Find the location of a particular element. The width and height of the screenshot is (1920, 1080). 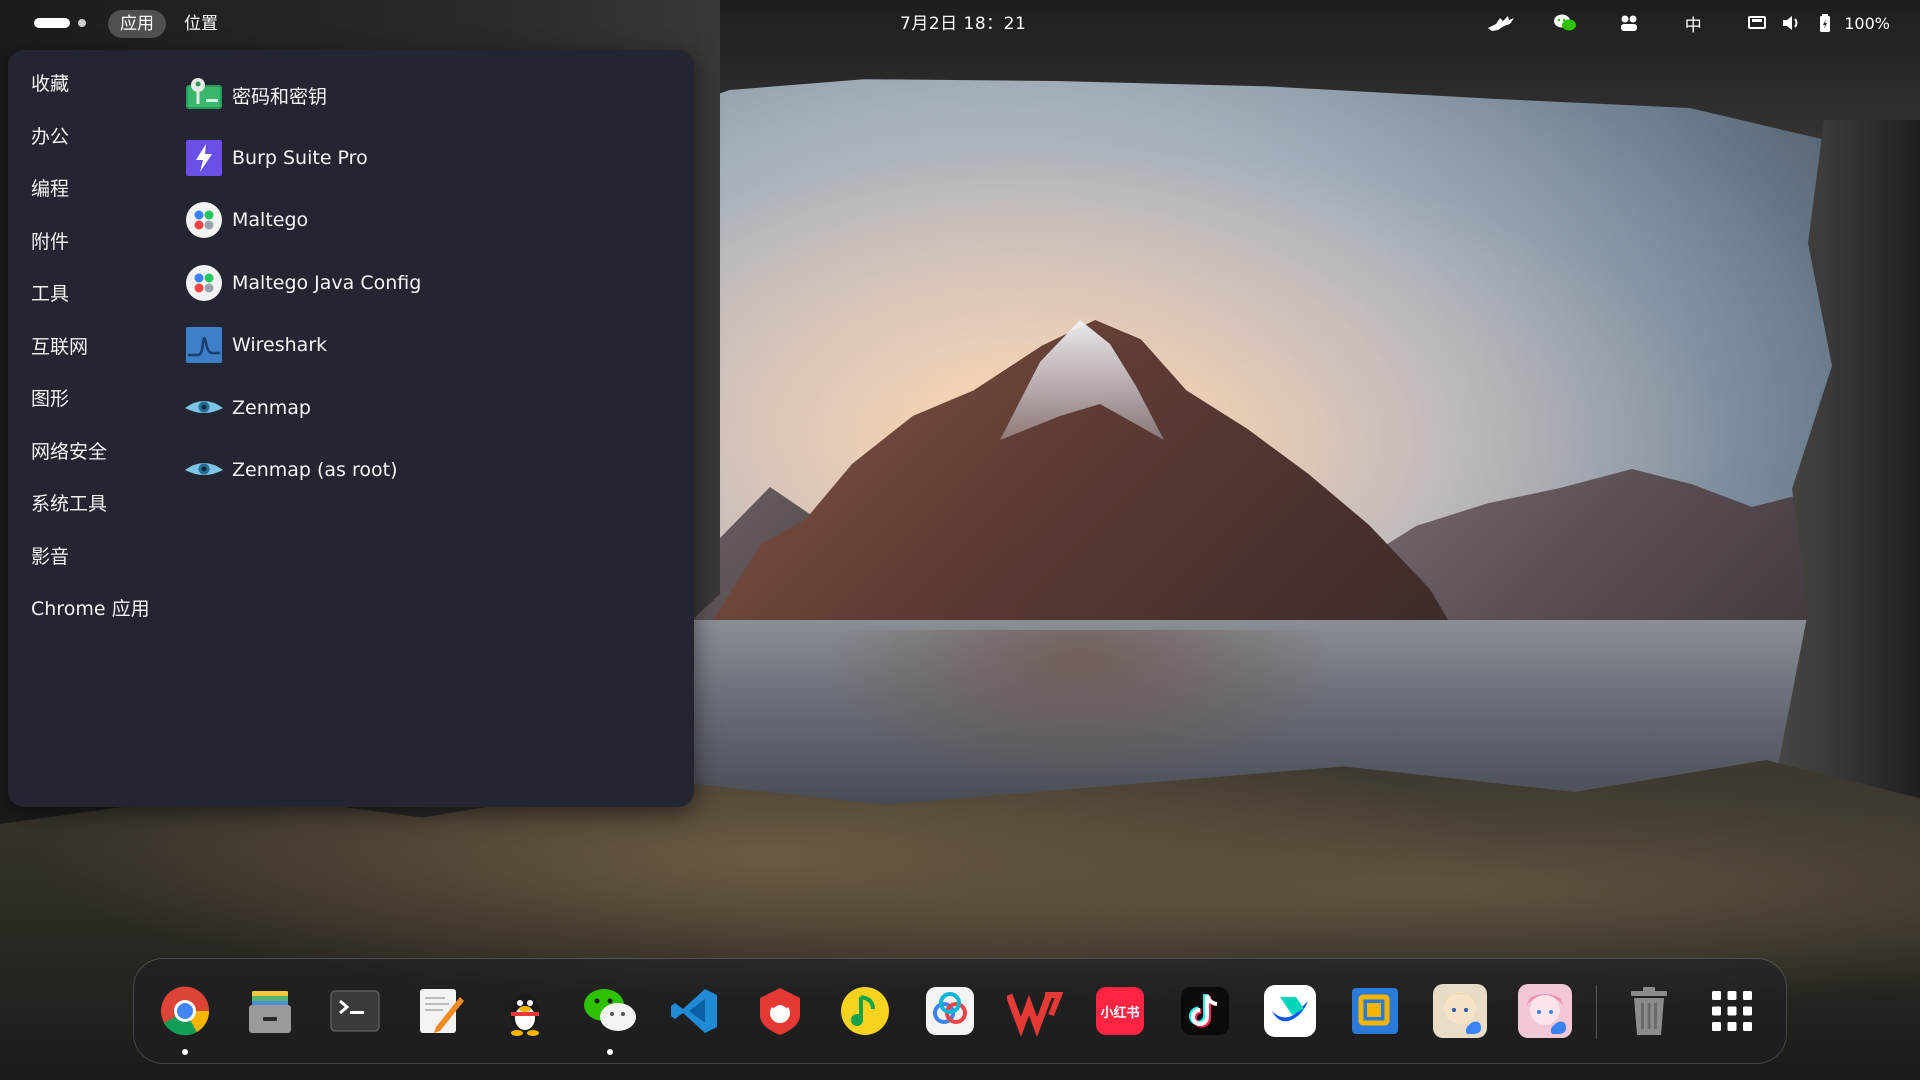

app-item-maltego-java-config: Maltego Java Config is located at coordinates (429, 283).